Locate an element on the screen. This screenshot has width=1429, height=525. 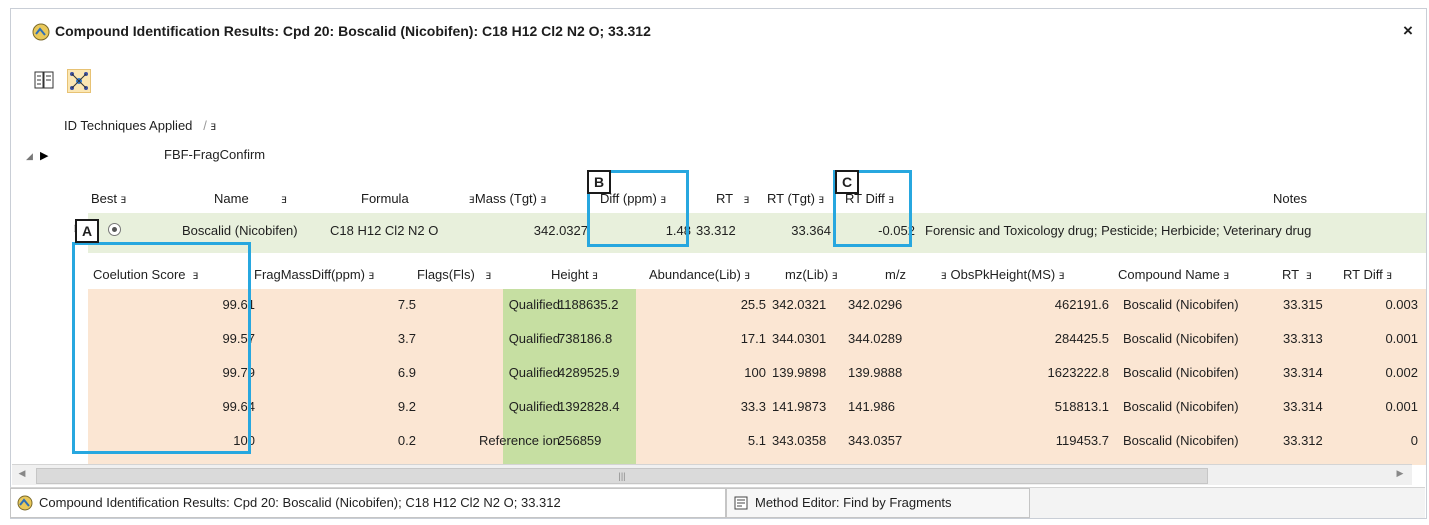
col-header-rt-tgt: RT (Tgt) ⱻ is located at coordinates (795, 198).